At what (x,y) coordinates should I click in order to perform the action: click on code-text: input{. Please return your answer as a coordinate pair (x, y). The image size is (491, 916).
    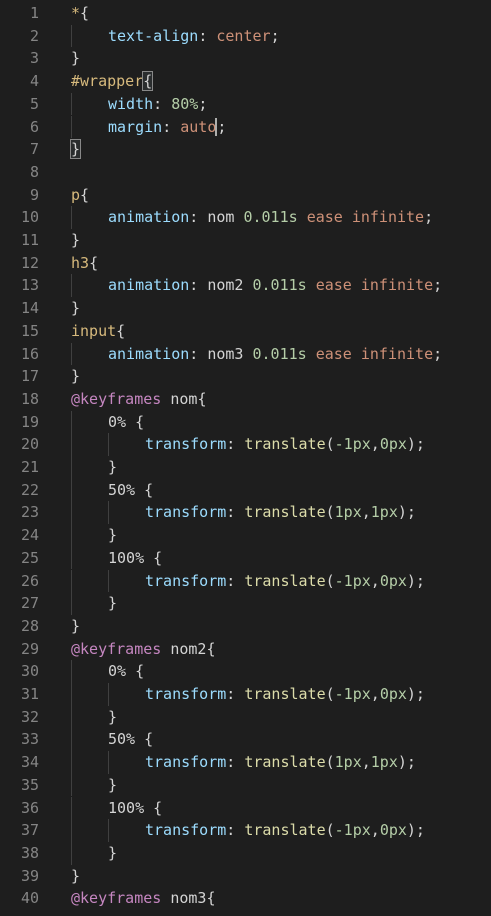
    Looking at the image, I should click on (98, 331).